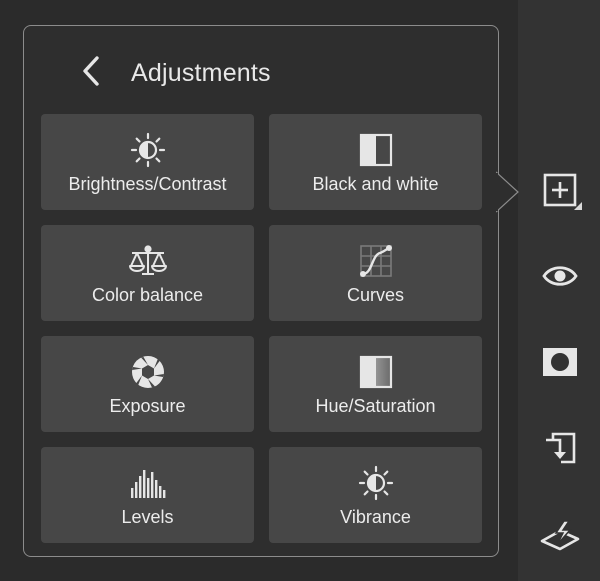 This screenshot has height=581, width=600. I want to click on curves-icon, so click(376, 261).